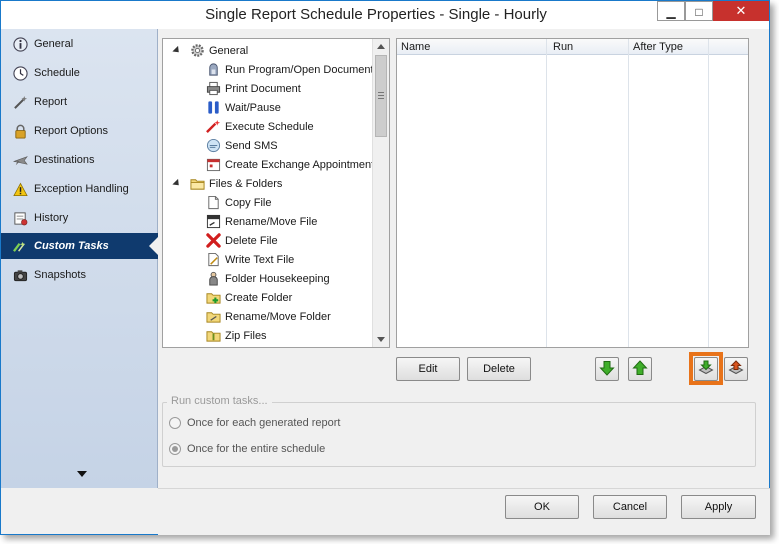 This screenshot has width=779, height=544. I want to click on move-up-button, so click(640, 369).